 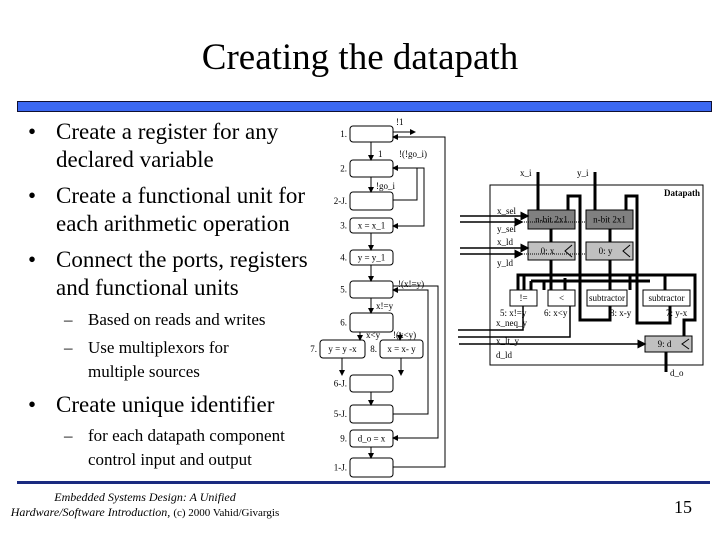 What do you see at coordinates (343, 226) in the screenshot?
I see `fsm-state-id: 3.` at bounding box center [343, 226].